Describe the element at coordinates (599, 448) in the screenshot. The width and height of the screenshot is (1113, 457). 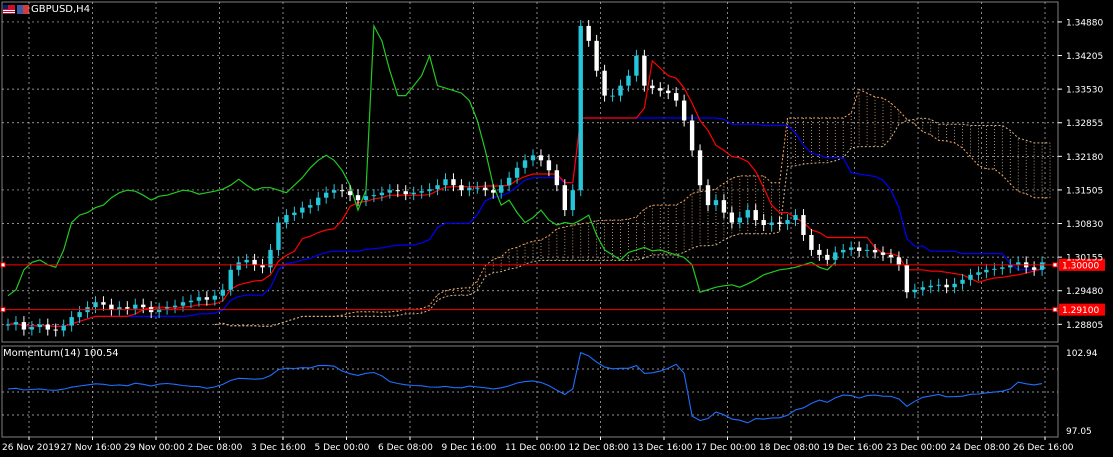
I see `x-axis-tick-label: 12 Dec 08:00` at that location.